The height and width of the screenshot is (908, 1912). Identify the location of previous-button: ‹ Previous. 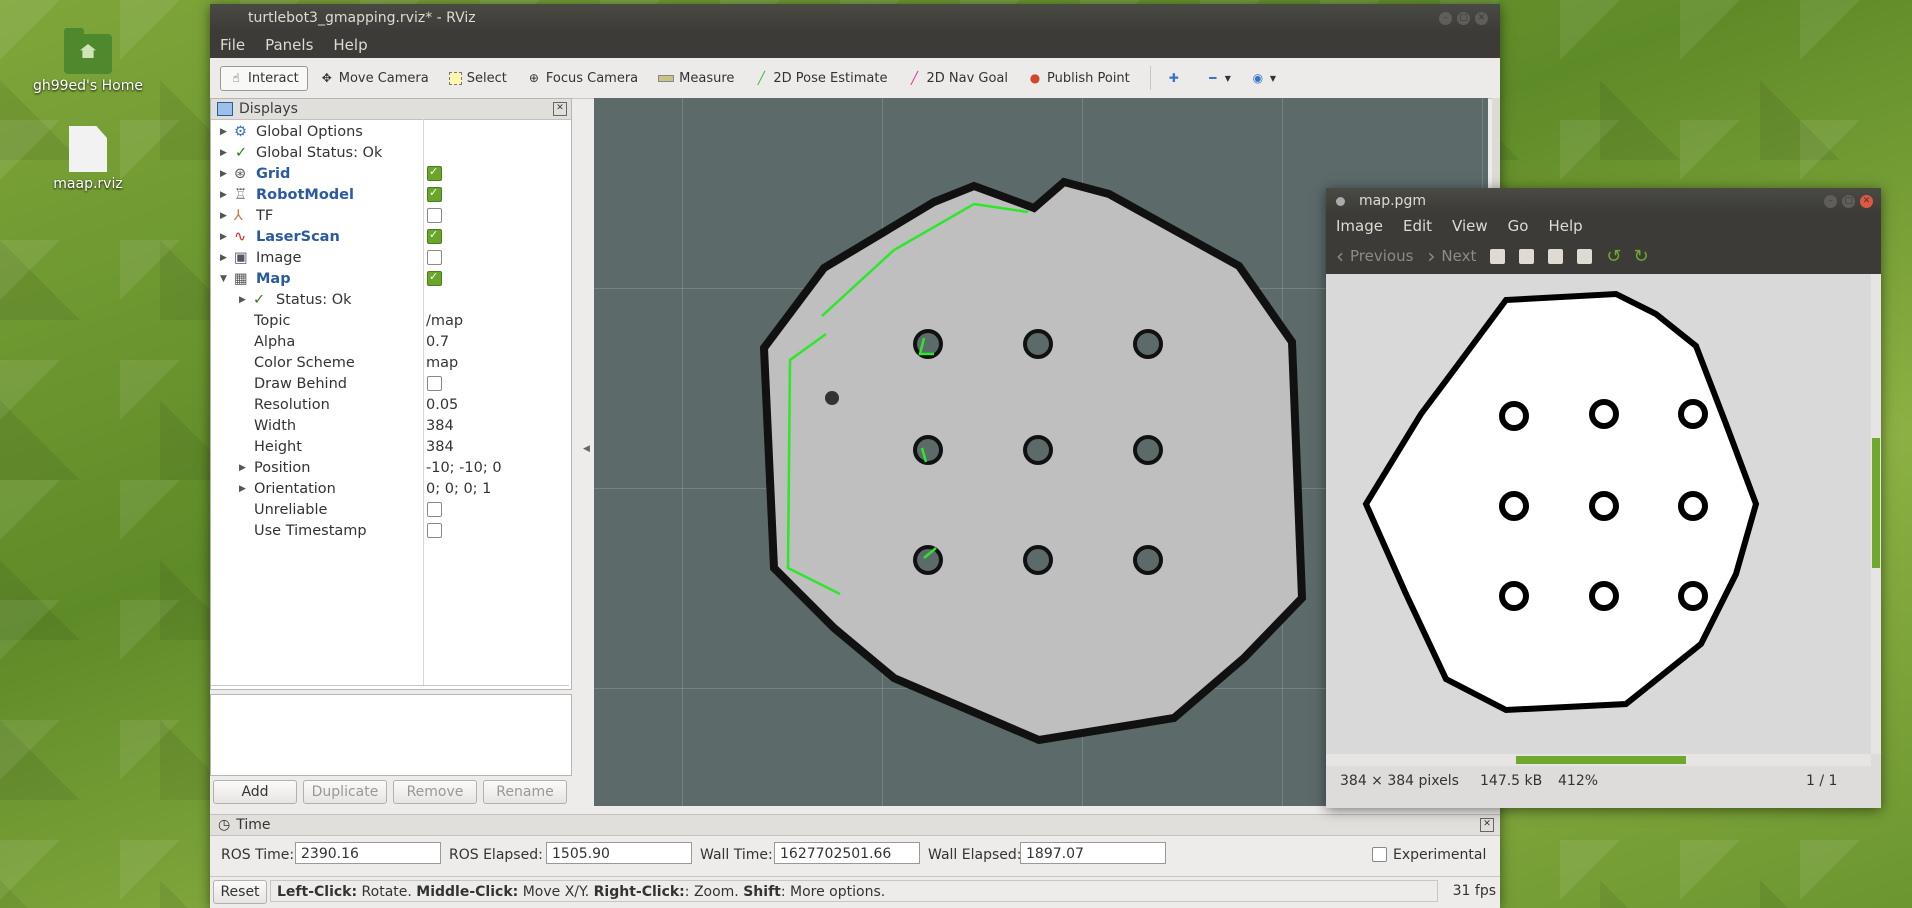
(1374, 256).